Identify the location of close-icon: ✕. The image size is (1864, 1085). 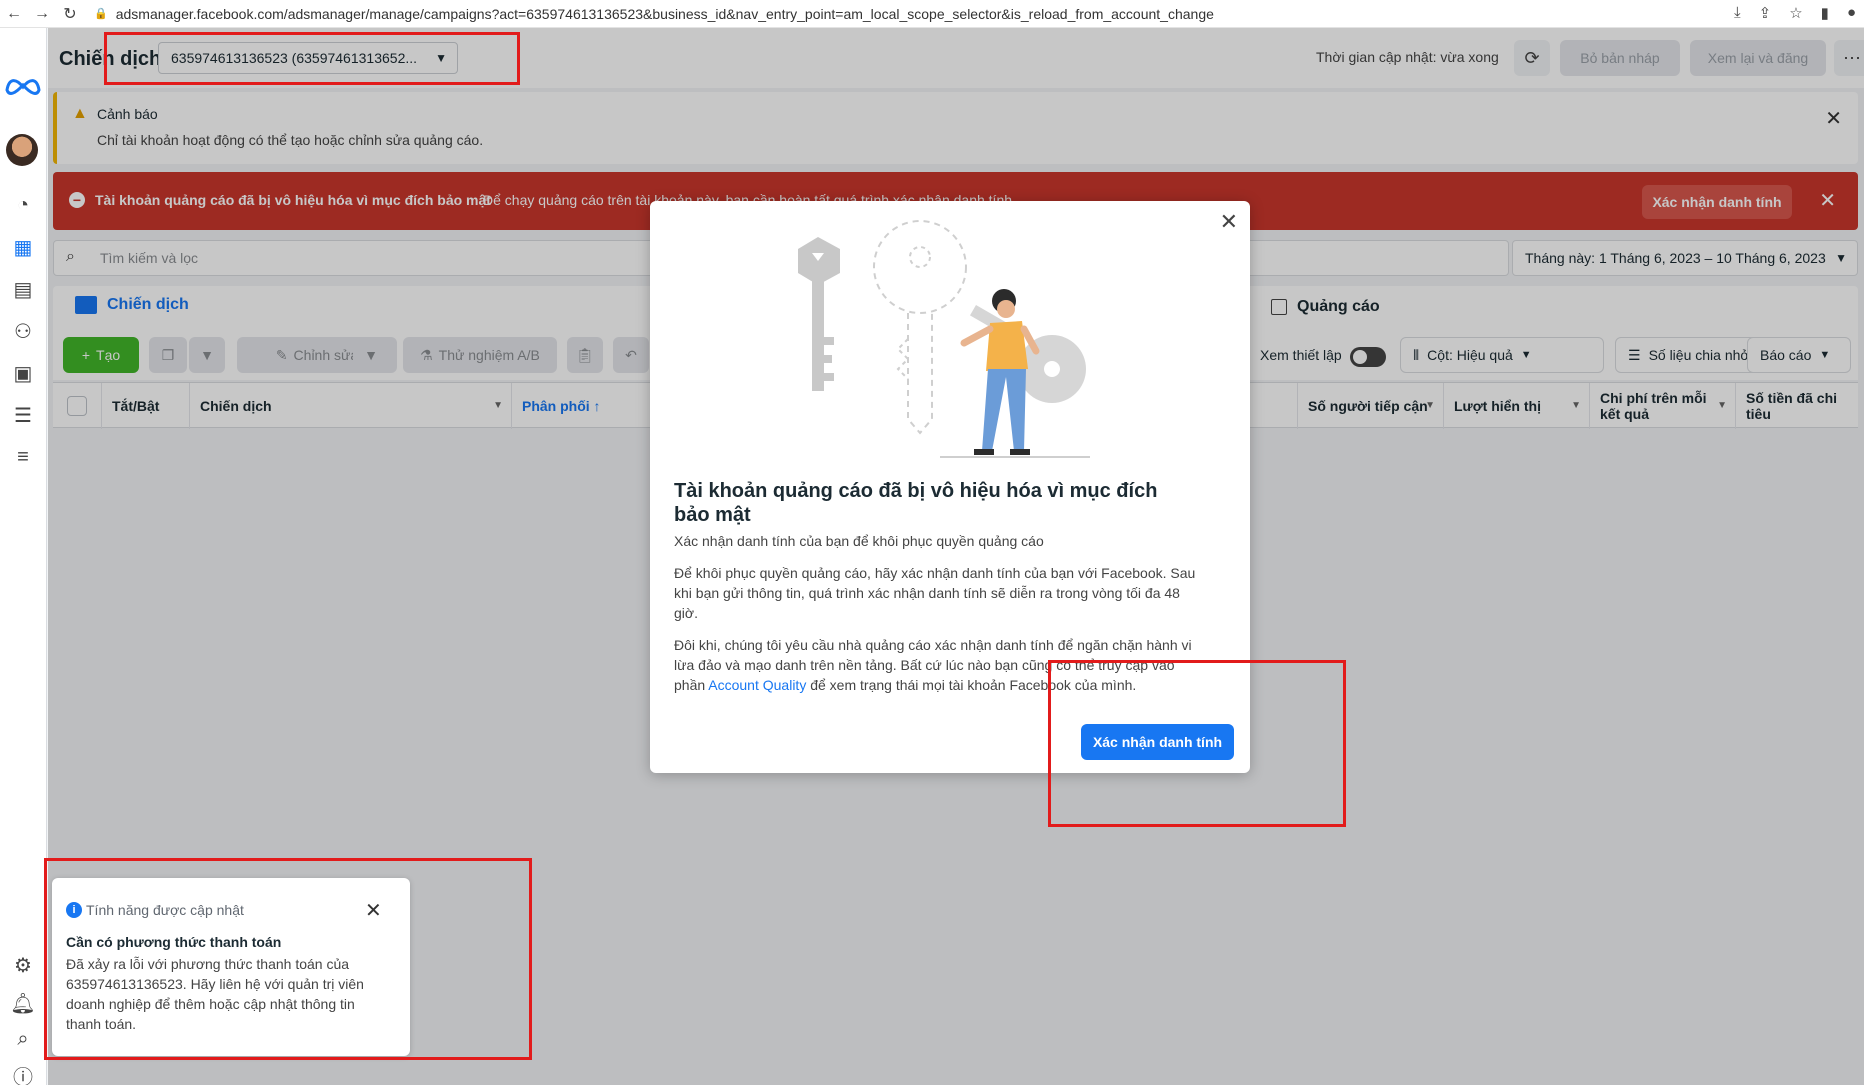
(1229, 222).